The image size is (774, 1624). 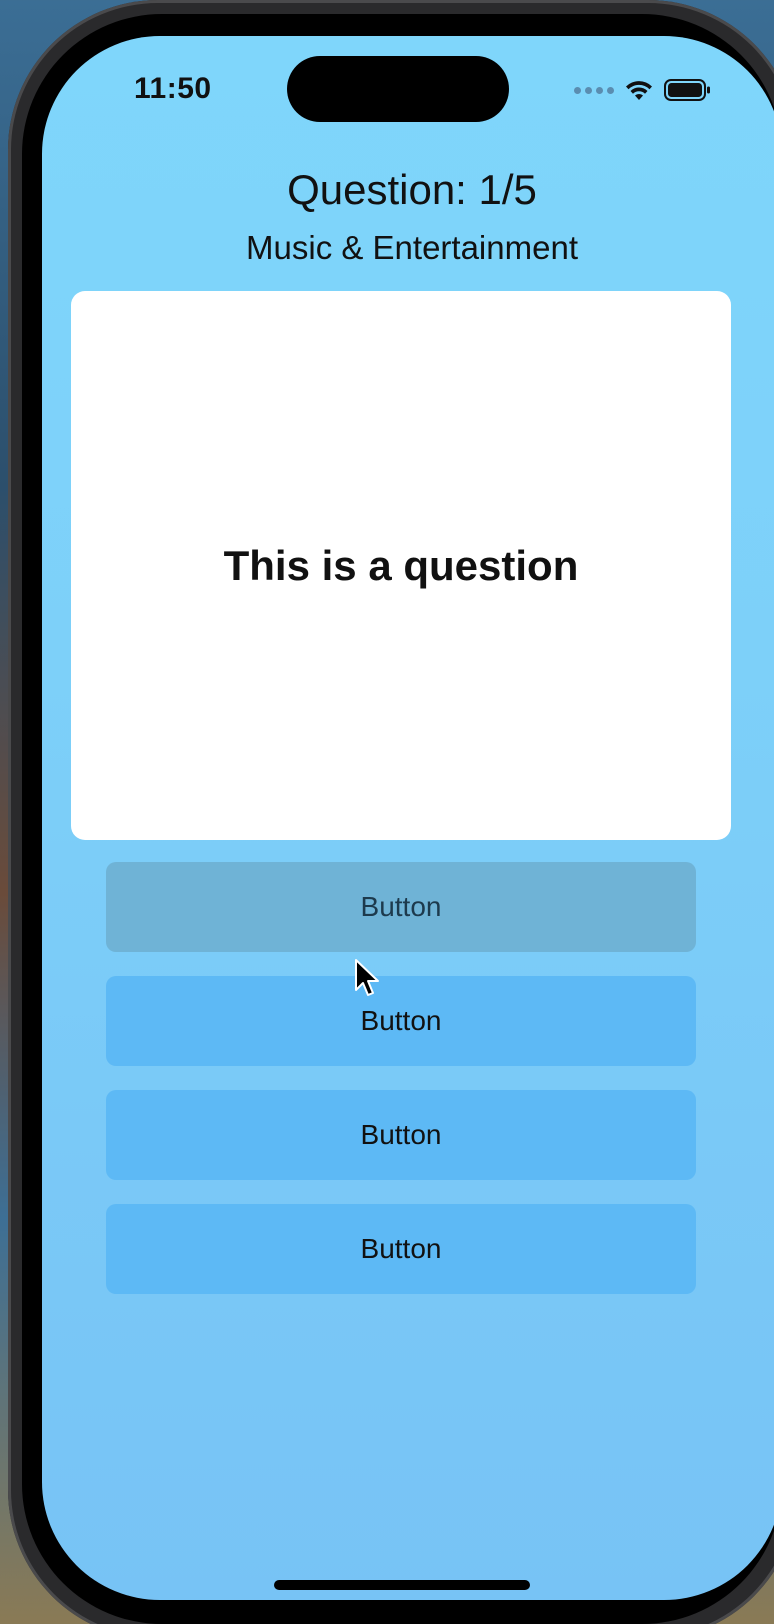 I want to click on answer-button-2: Button, so click(x=401, y=1021).